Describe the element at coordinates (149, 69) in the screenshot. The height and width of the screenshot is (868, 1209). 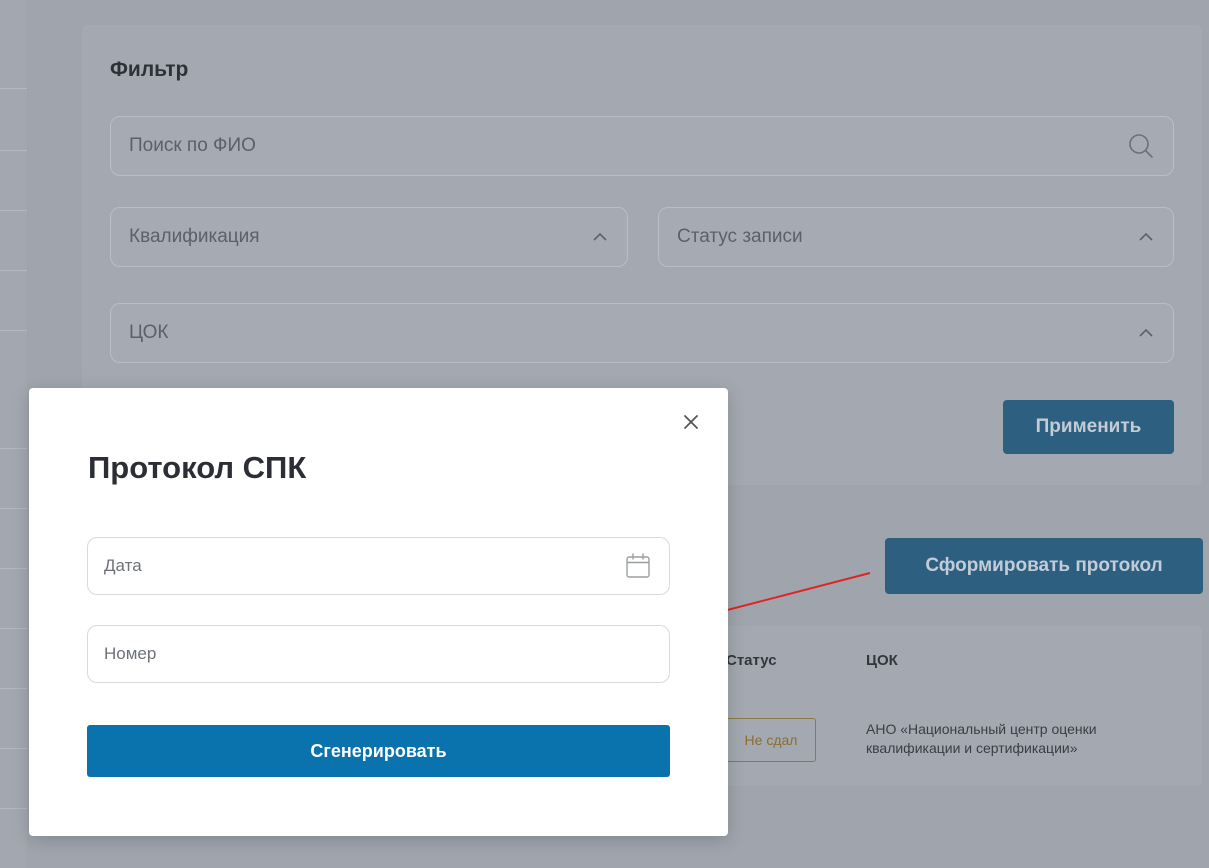
I see `filter-title: Фильтр` at that location.